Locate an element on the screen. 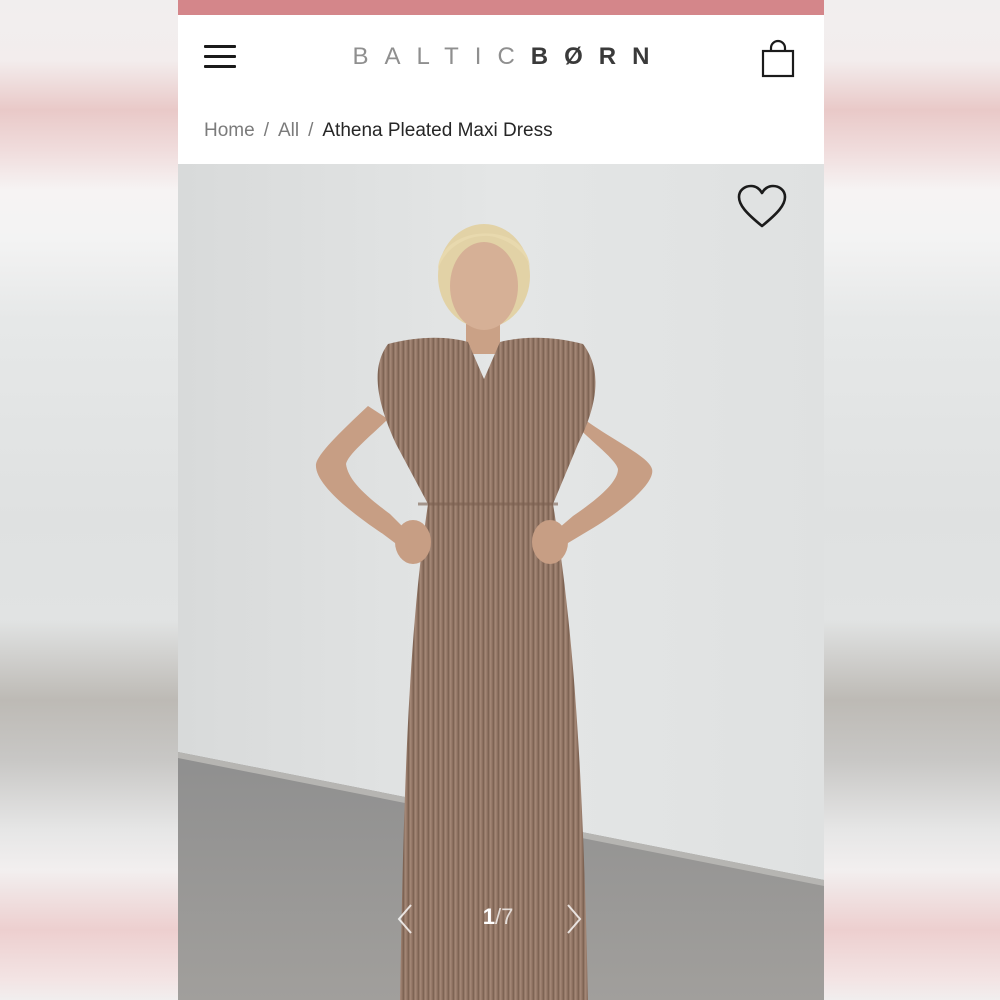  total-image-count: 7 is located at coordinates (507, 916).